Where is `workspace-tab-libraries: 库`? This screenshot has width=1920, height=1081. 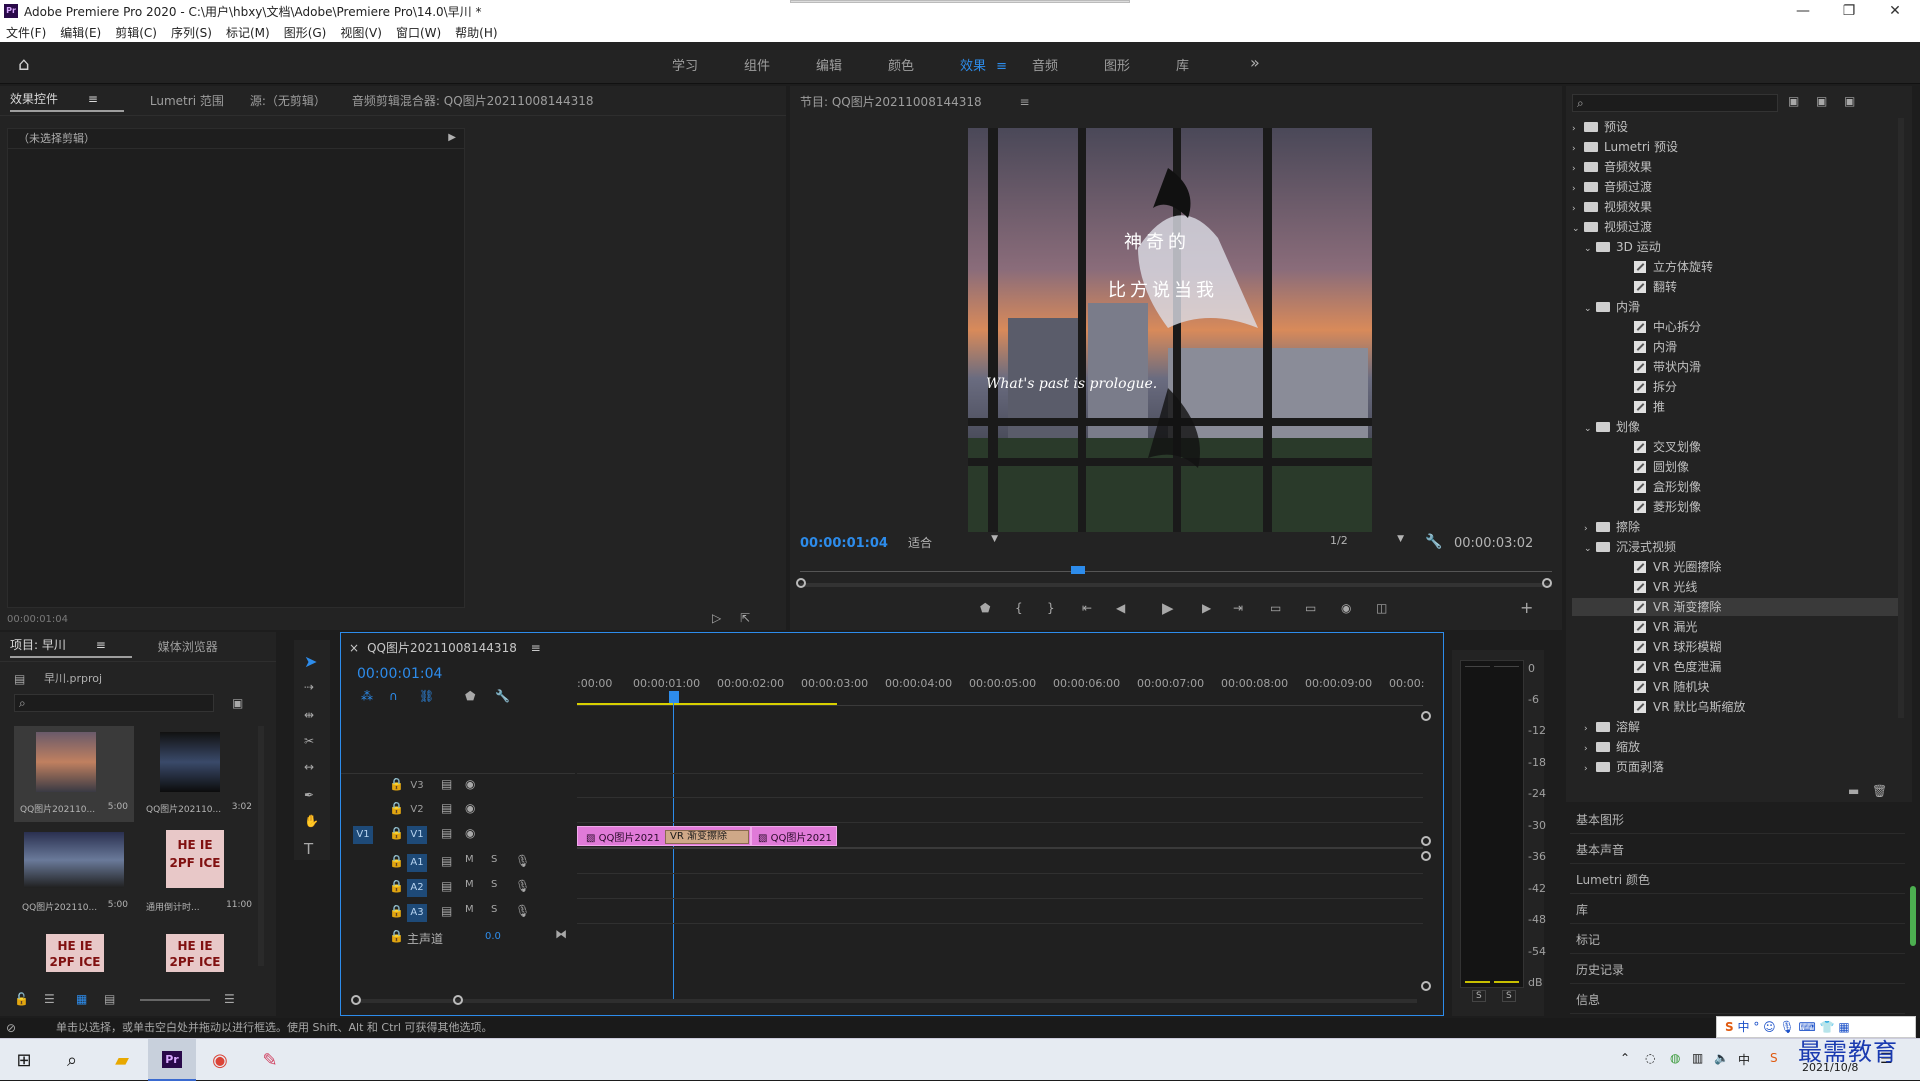
workspace-tab-libraries: 库 is located at coordinates (1212, 64).